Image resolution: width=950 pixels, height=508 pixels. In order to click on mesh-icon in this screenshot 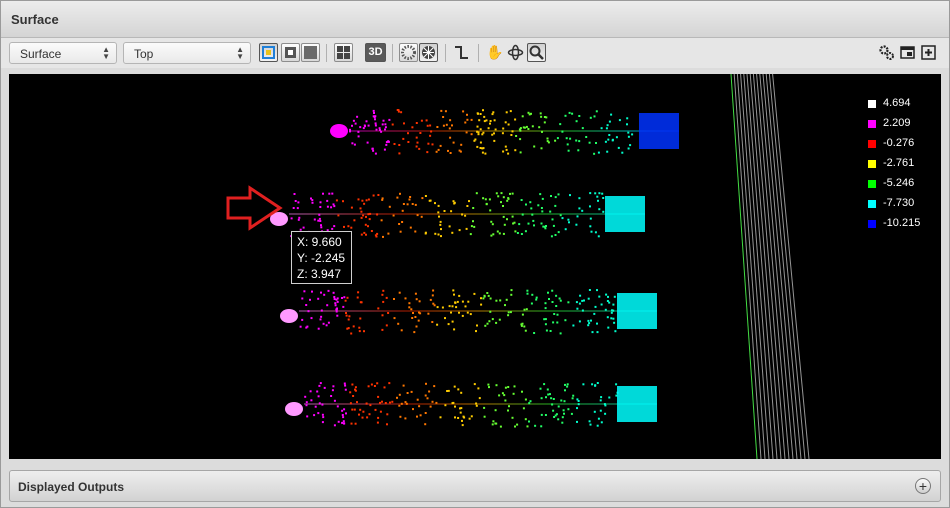, I will do `click(408, 52)`.